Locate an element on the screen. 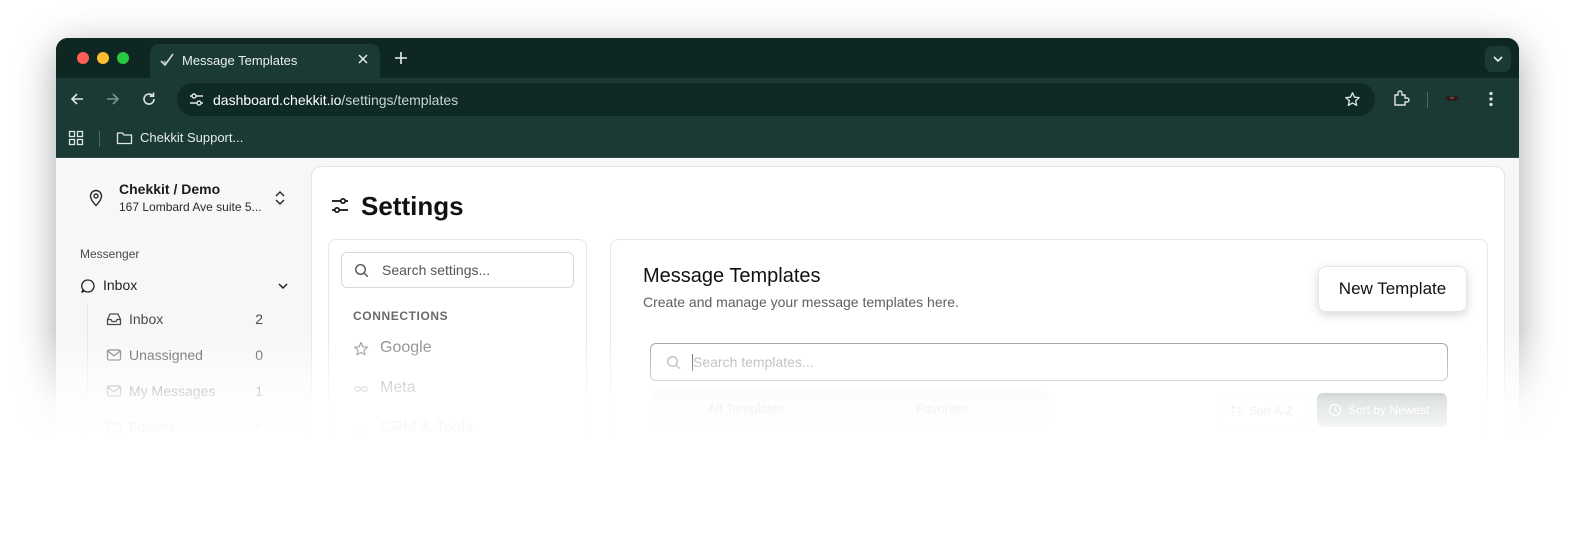 This screenshot has width=1575, height=558. sort-az-button: Sort A-Z is located at coordinates (1262, 410).